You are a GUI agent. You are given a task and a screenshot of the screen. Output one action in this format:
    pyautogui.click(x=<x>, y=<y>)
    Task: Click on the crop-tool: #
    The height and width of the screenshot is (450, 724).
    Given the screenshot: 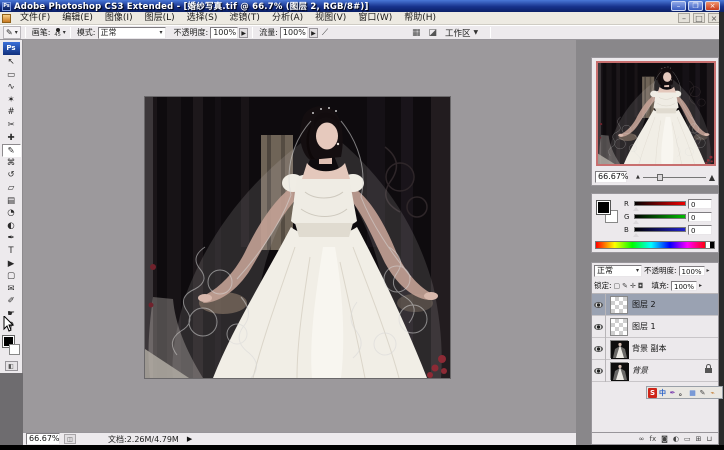 What is the action you would take?
    pyautogui.click(x=11, y=112)
    